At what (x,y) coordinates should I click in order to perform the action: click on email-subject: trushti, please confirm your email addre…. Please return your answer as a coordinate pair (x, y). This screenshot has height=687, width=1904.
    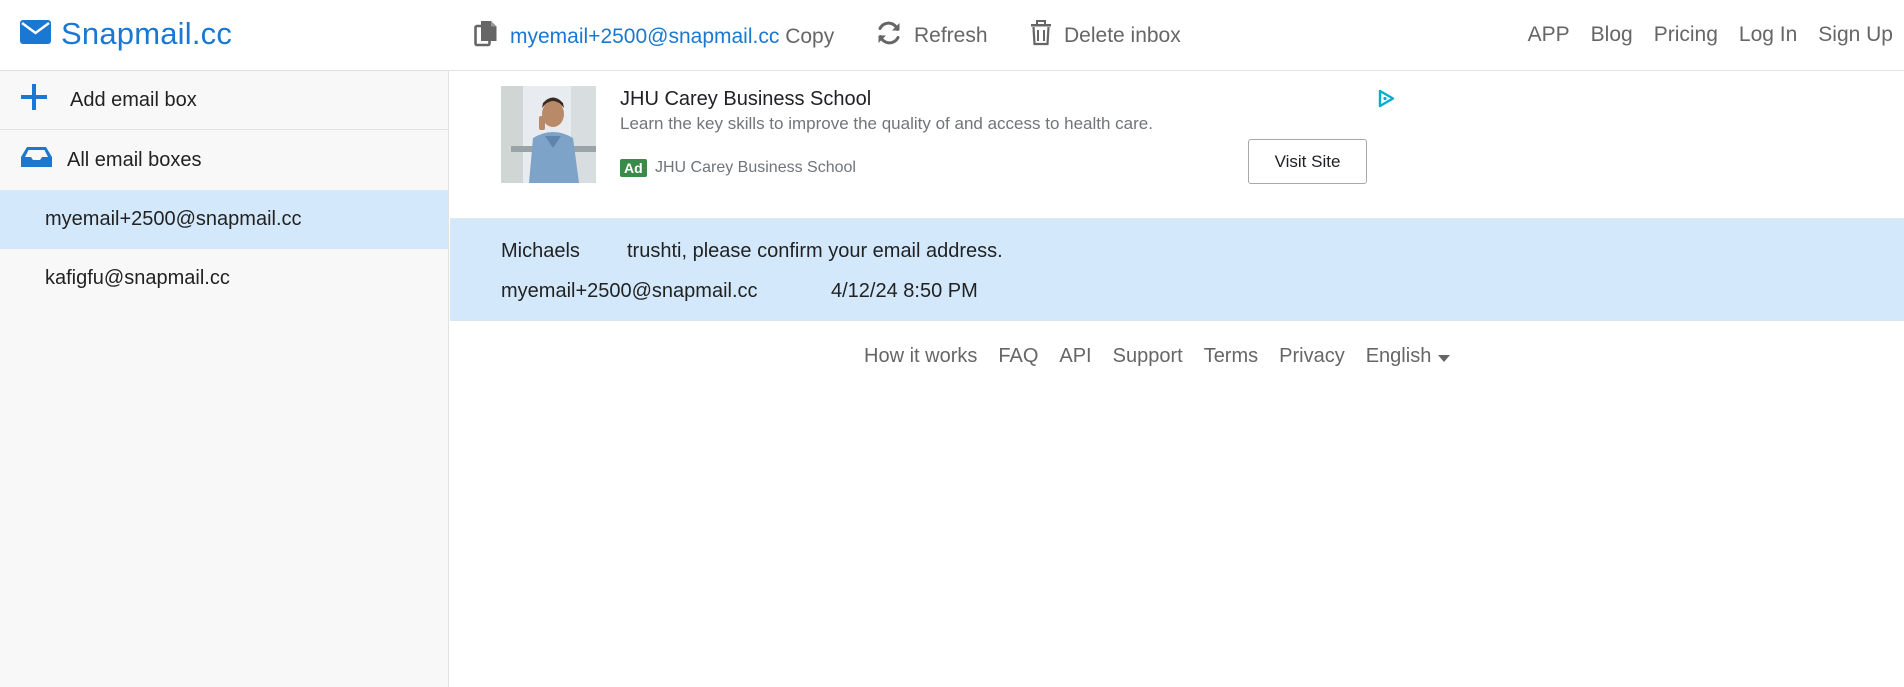
    Looking at the image, I should click on (815, 251).